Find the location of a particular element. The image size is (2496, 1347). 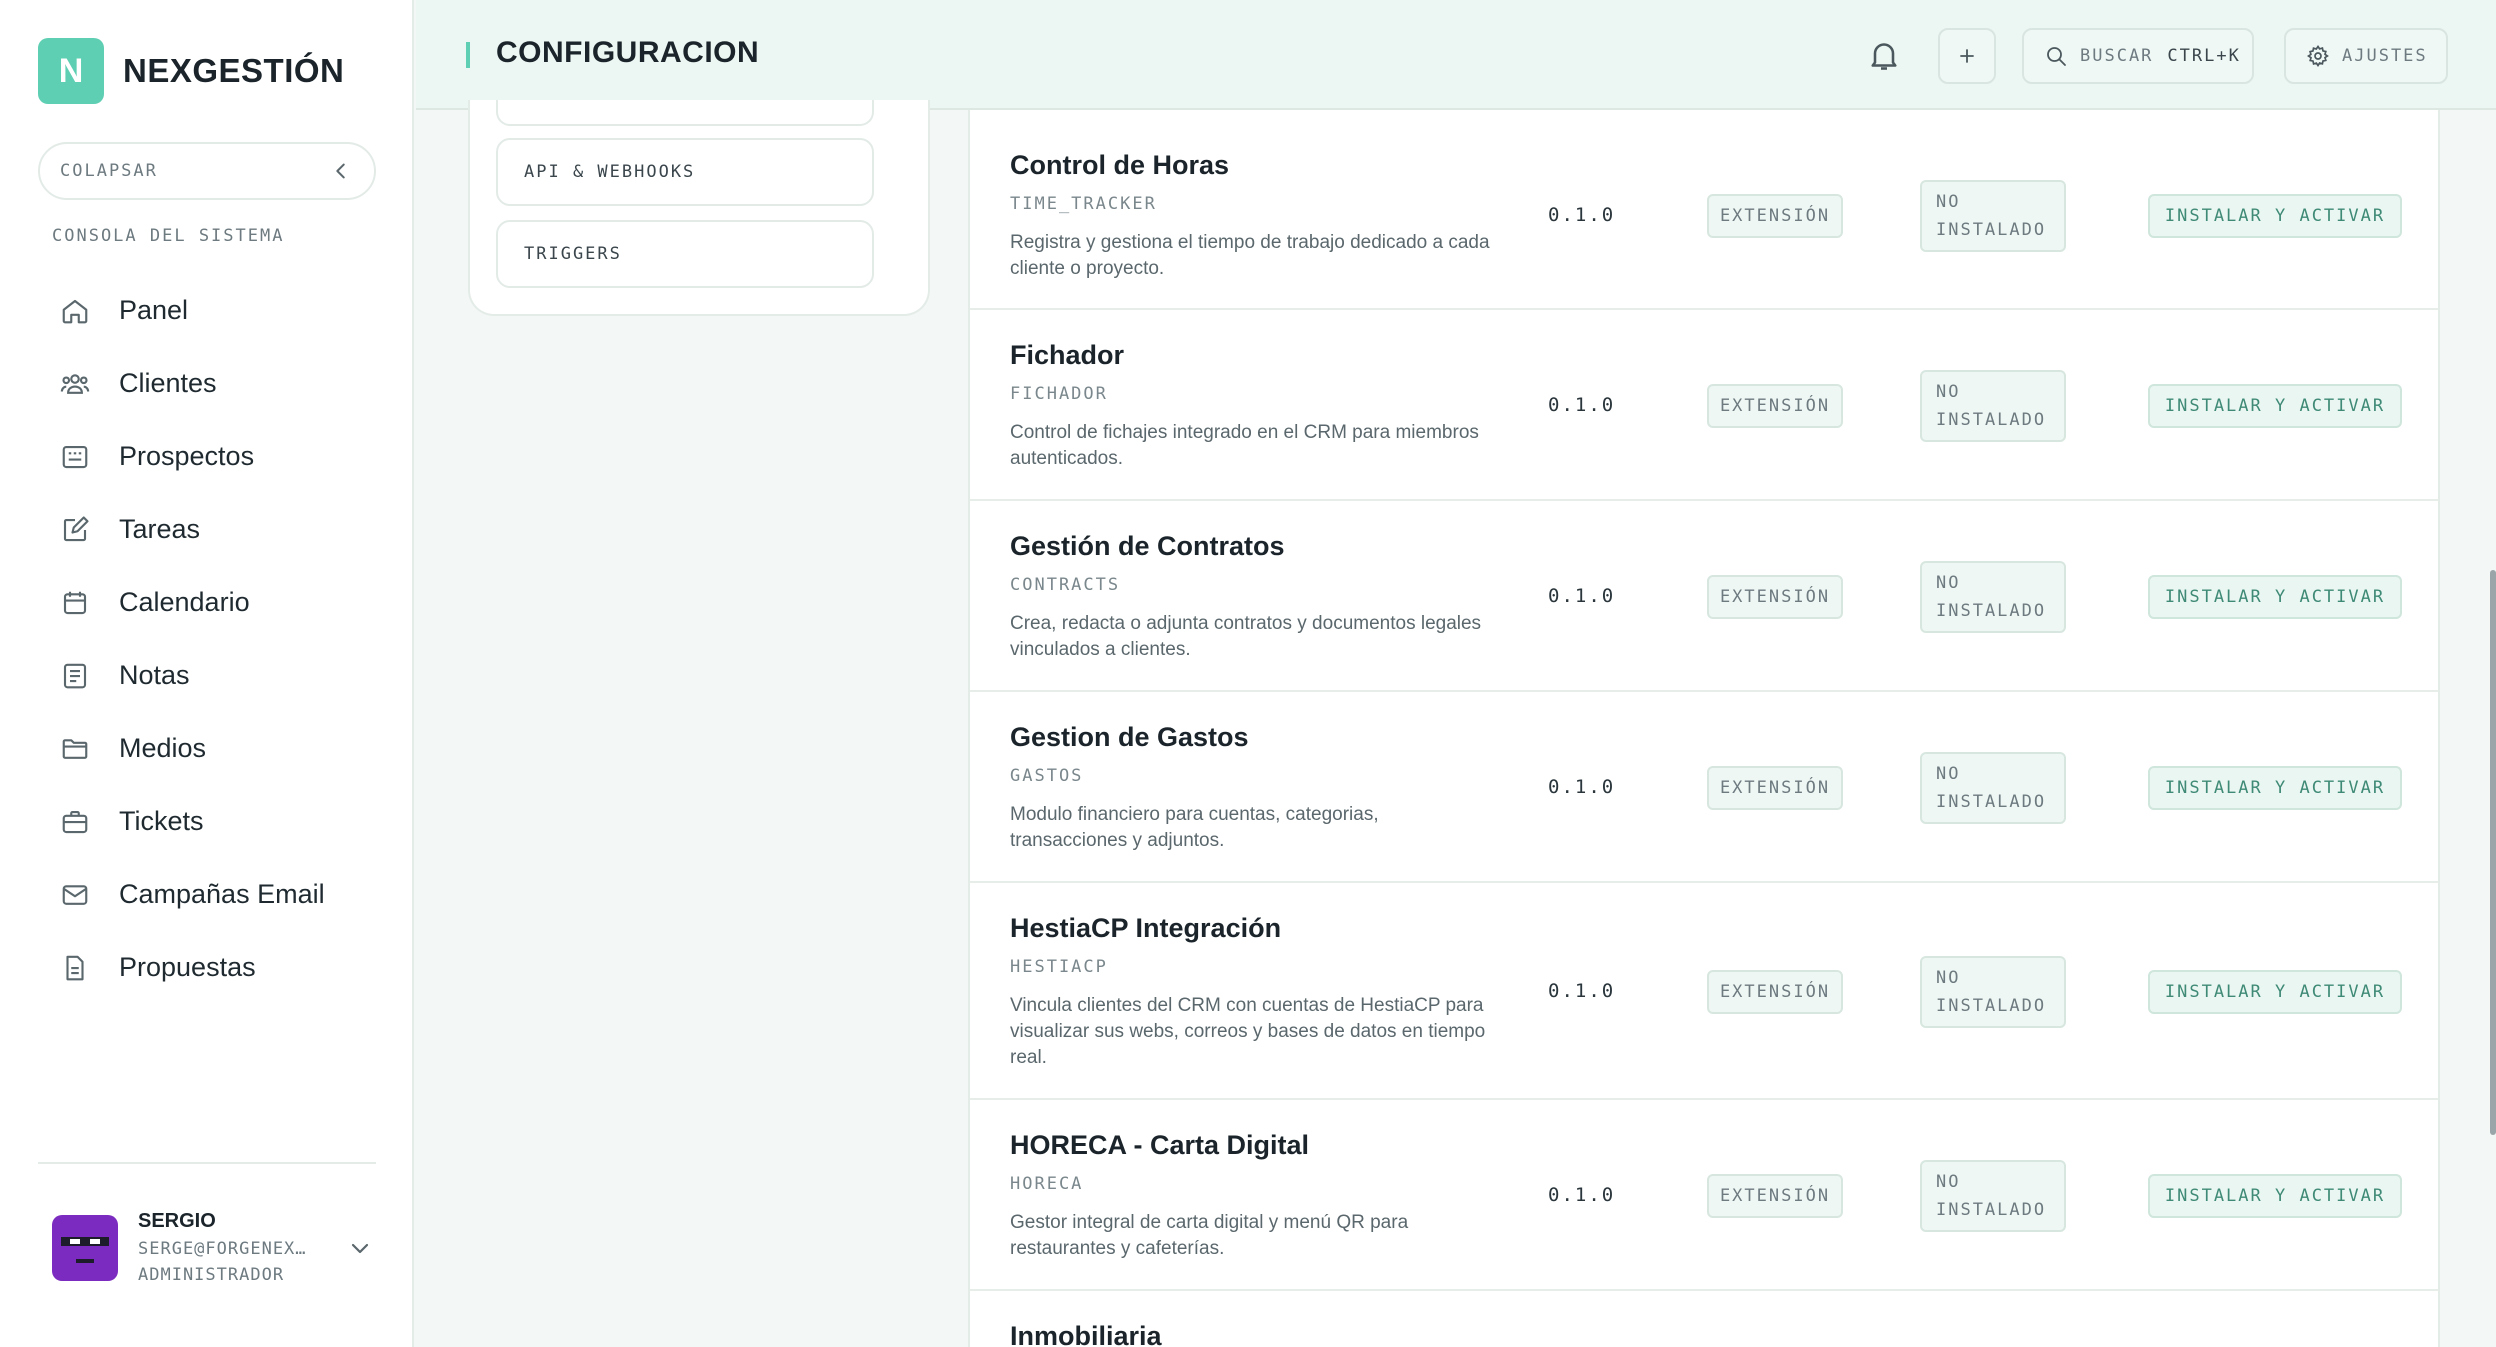

module-slug: CONTRACTS is located at coordinates (1065, 585).